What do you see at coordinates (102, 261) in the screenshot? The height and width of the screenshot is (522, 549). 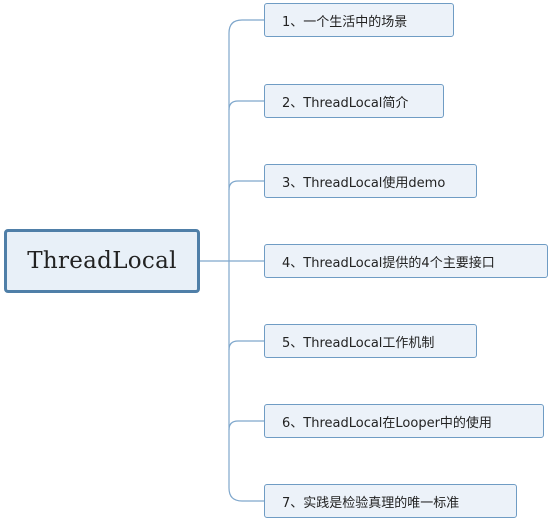 I see `root-topic-node: ThreadLocal` at bounding box center [102, 261].